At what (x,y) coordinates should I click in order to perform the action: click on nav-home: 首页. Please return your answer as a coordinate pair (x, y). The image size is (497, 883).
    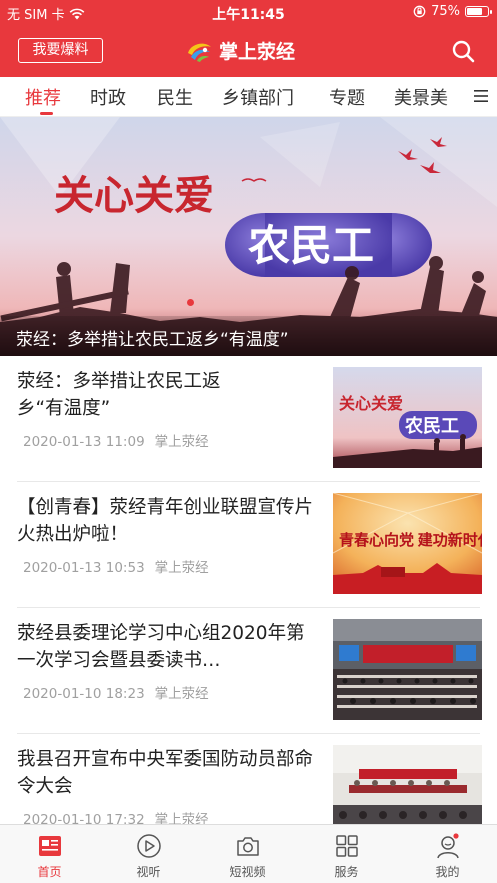
    Looking at the image, I should click on (49, 854).